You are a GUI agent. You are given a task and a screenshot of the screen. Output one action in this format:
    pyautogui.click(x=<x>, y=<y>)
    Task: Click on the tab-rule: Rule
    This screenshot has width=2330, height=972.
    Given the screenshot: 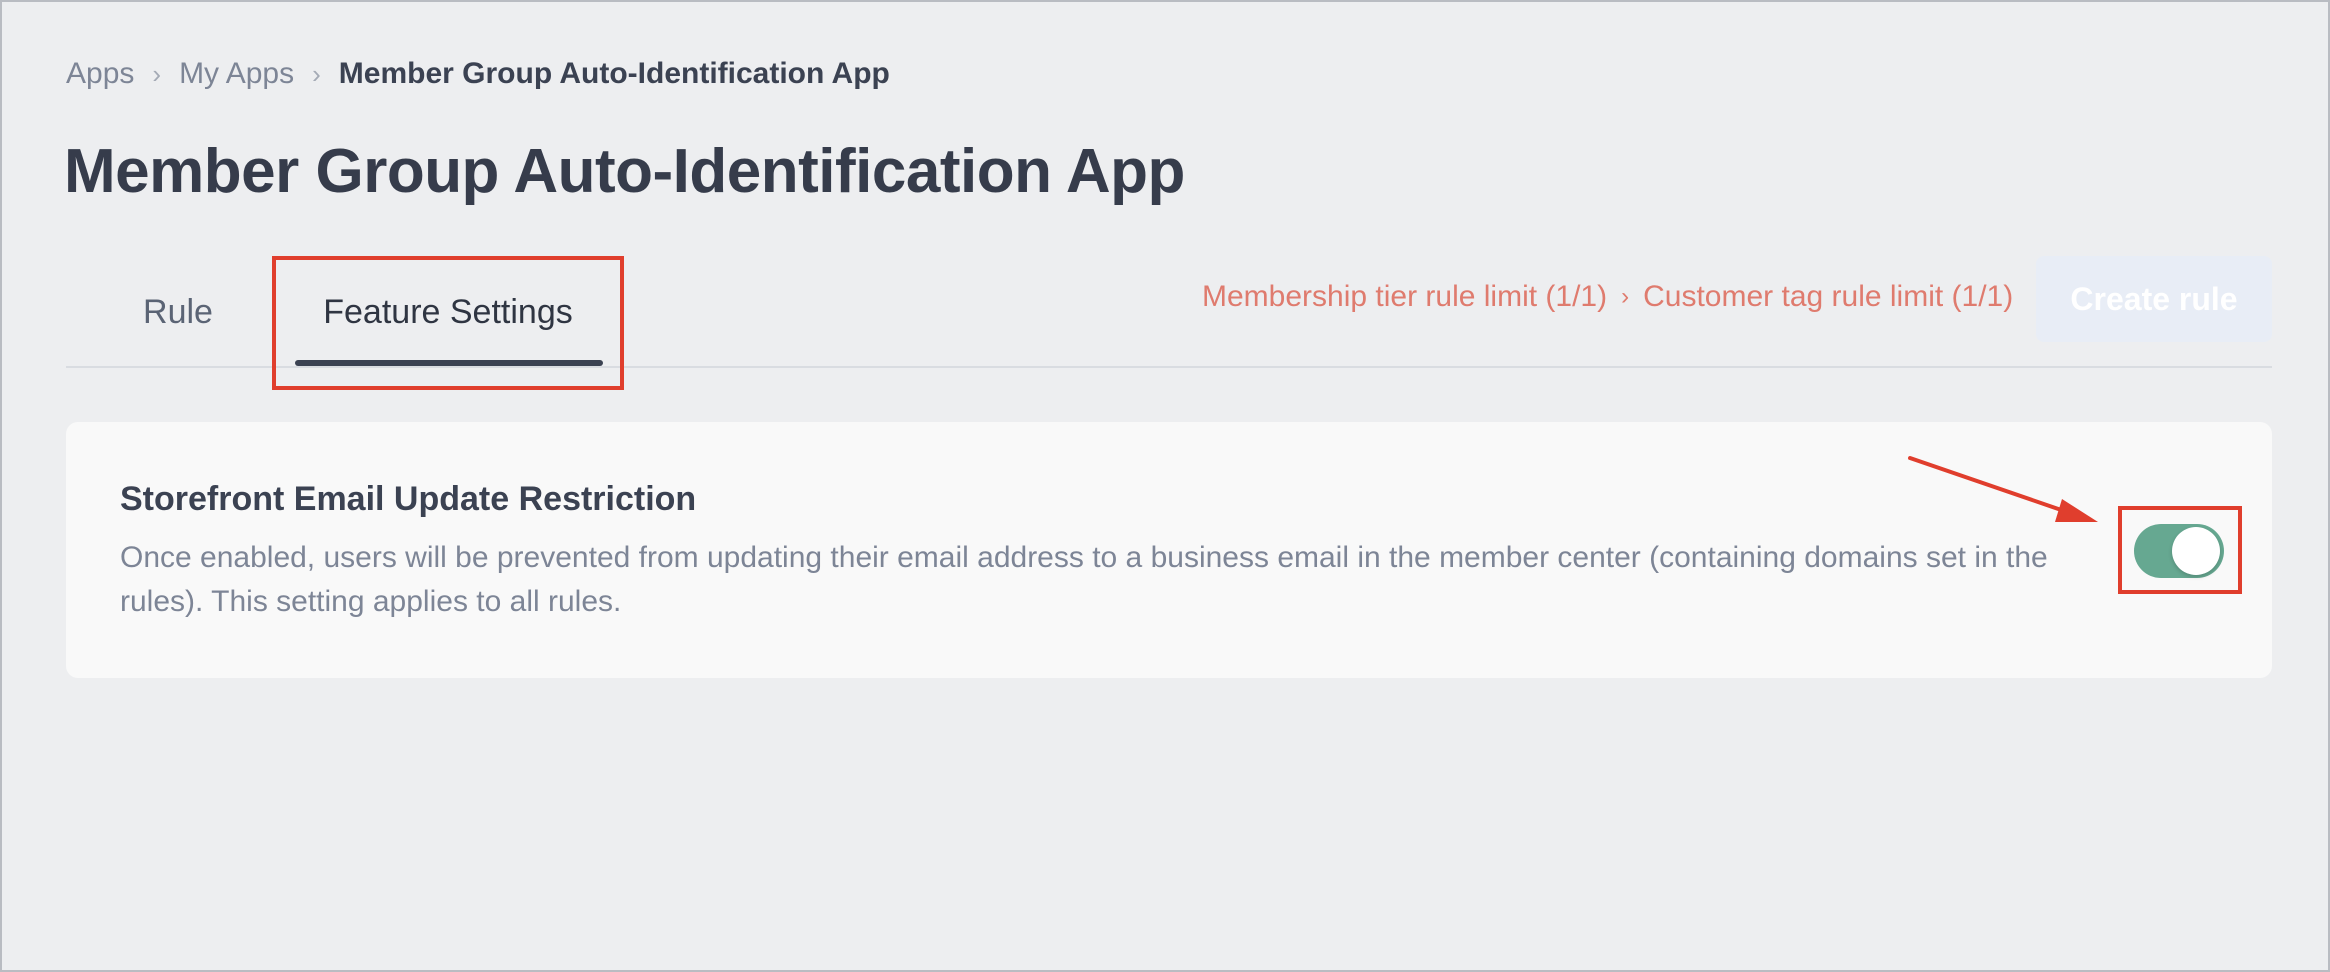 What is the action you would take?
    pyautogui.click(x=178, y=312)
    